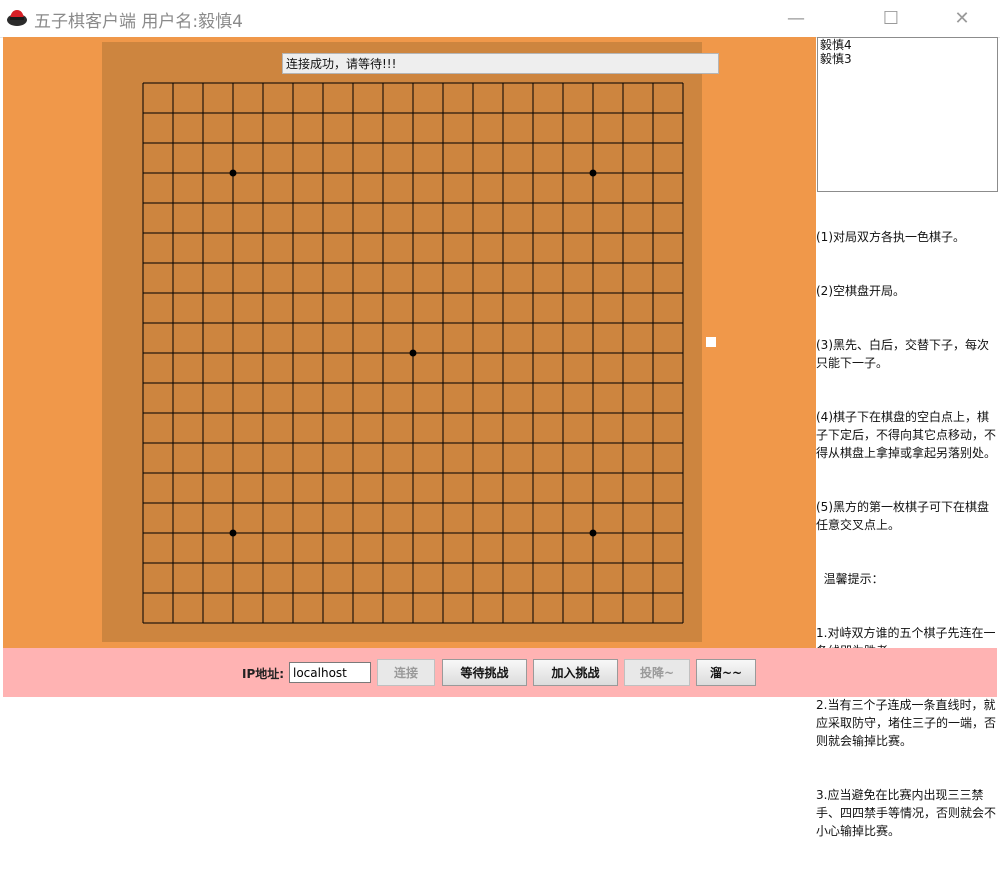 The image size is (1000, 876). Describe the element at coordinates (330, 672) in the screenshot. I see `ip-address-input` at that location.